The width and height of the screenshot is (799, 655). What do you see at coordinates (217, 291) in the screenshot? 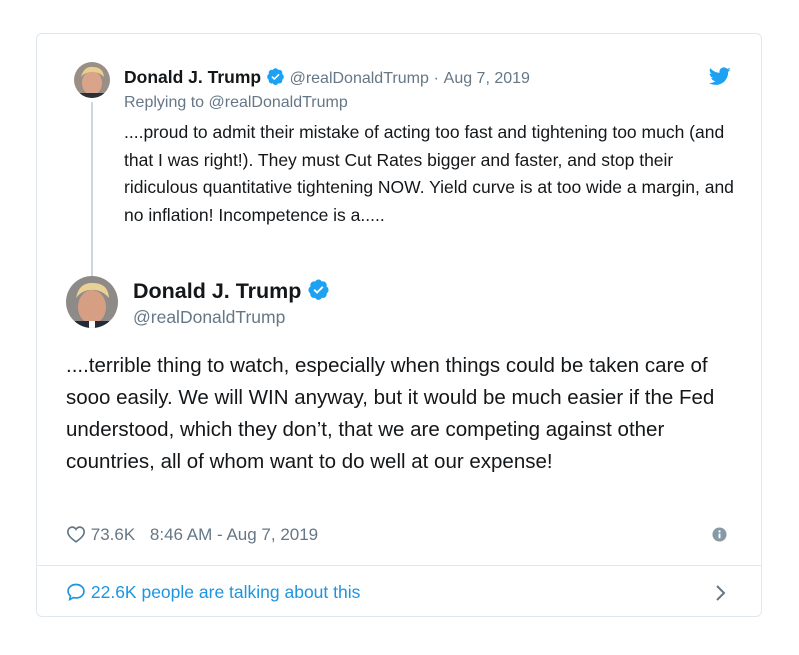
I see `main-author-name: Donald J. Trump` at bounding box center [217, 291].